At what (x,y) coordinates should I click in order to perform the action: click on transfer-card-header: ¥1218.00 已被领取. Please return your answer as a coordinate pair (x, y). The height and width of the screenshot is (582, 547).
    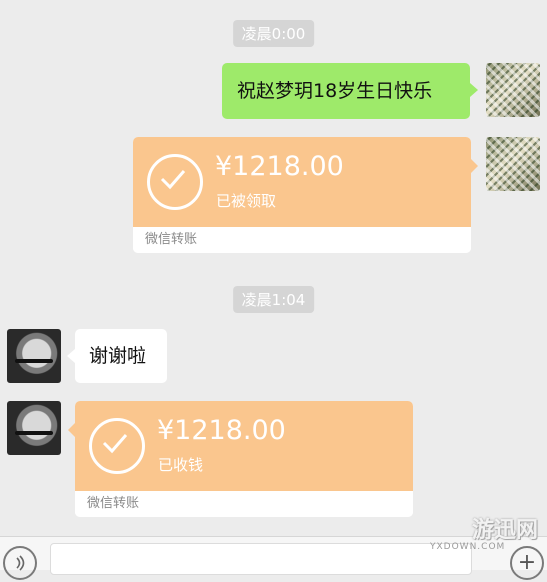
    Looking at the image, I should click on (302, 182).